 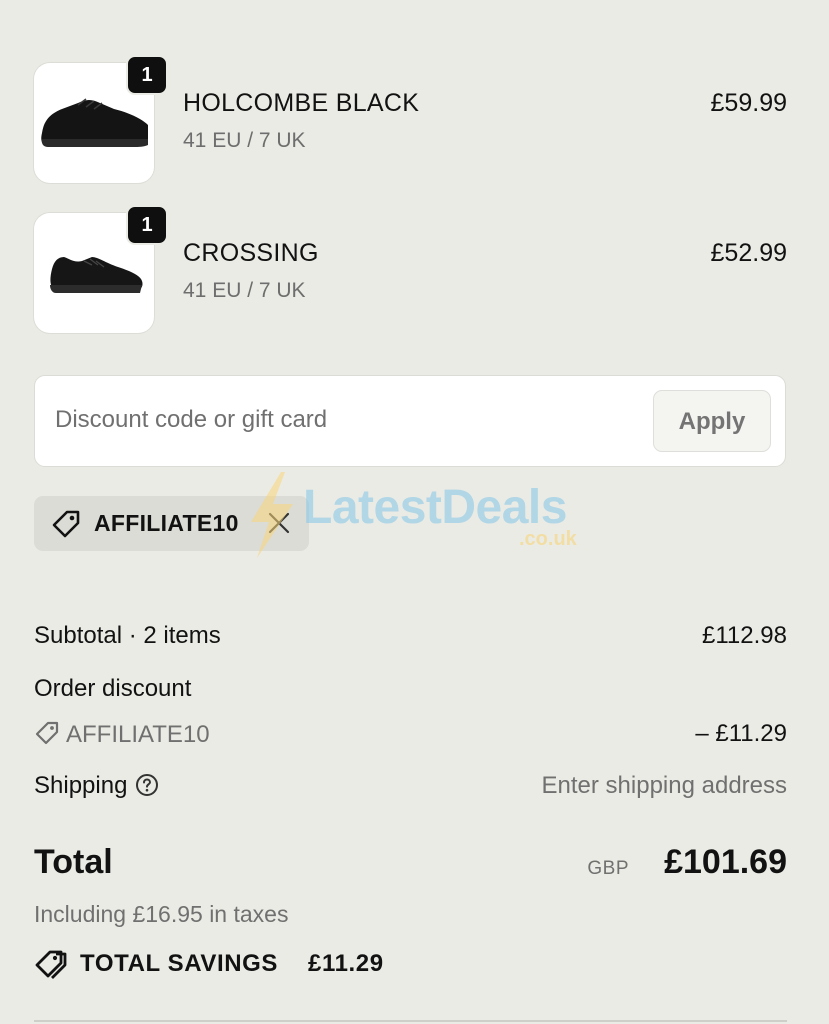 What do you see at coordinates (741, 733) in the screenshot?
I see `discount-value: – £11.29` at bounding box center [741, 733].